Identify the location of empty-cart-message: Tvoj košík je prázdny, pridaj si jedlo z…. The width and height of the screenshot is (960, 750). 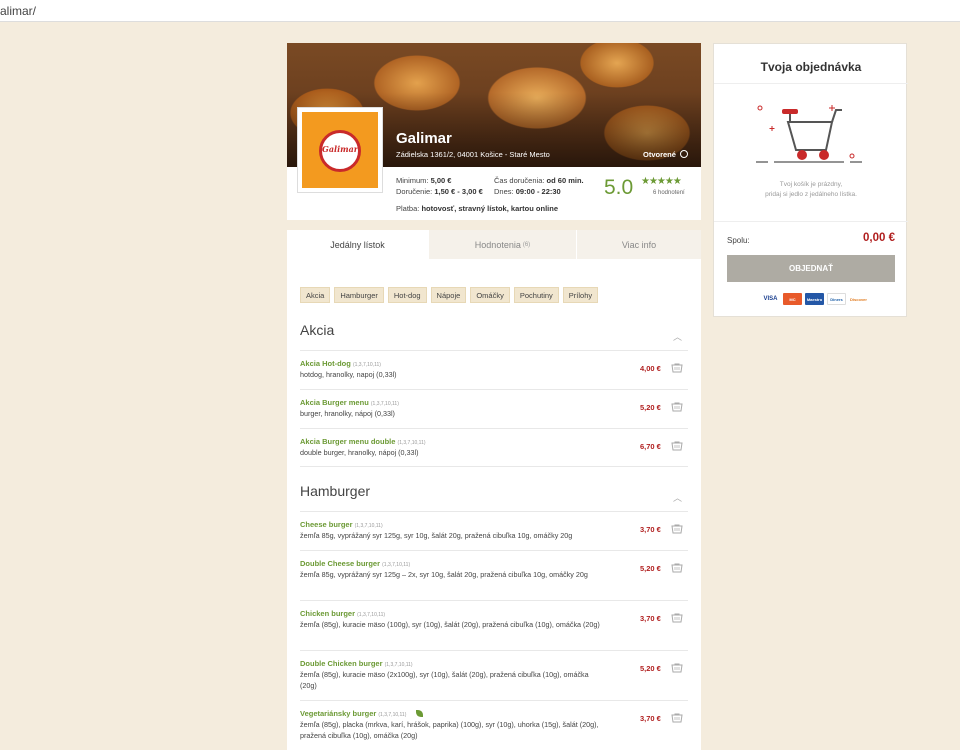
(811, 189).